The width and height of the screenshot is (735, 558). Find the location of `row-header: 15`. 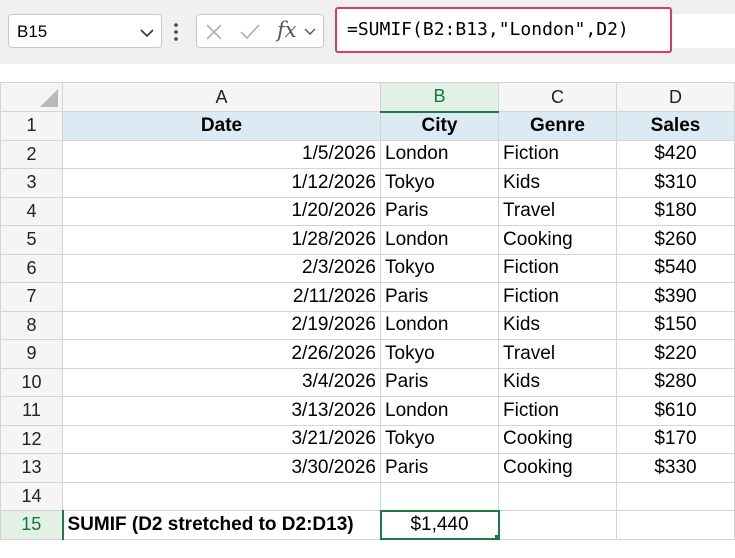

row-header: 15 is located at coordinates (32, 525).